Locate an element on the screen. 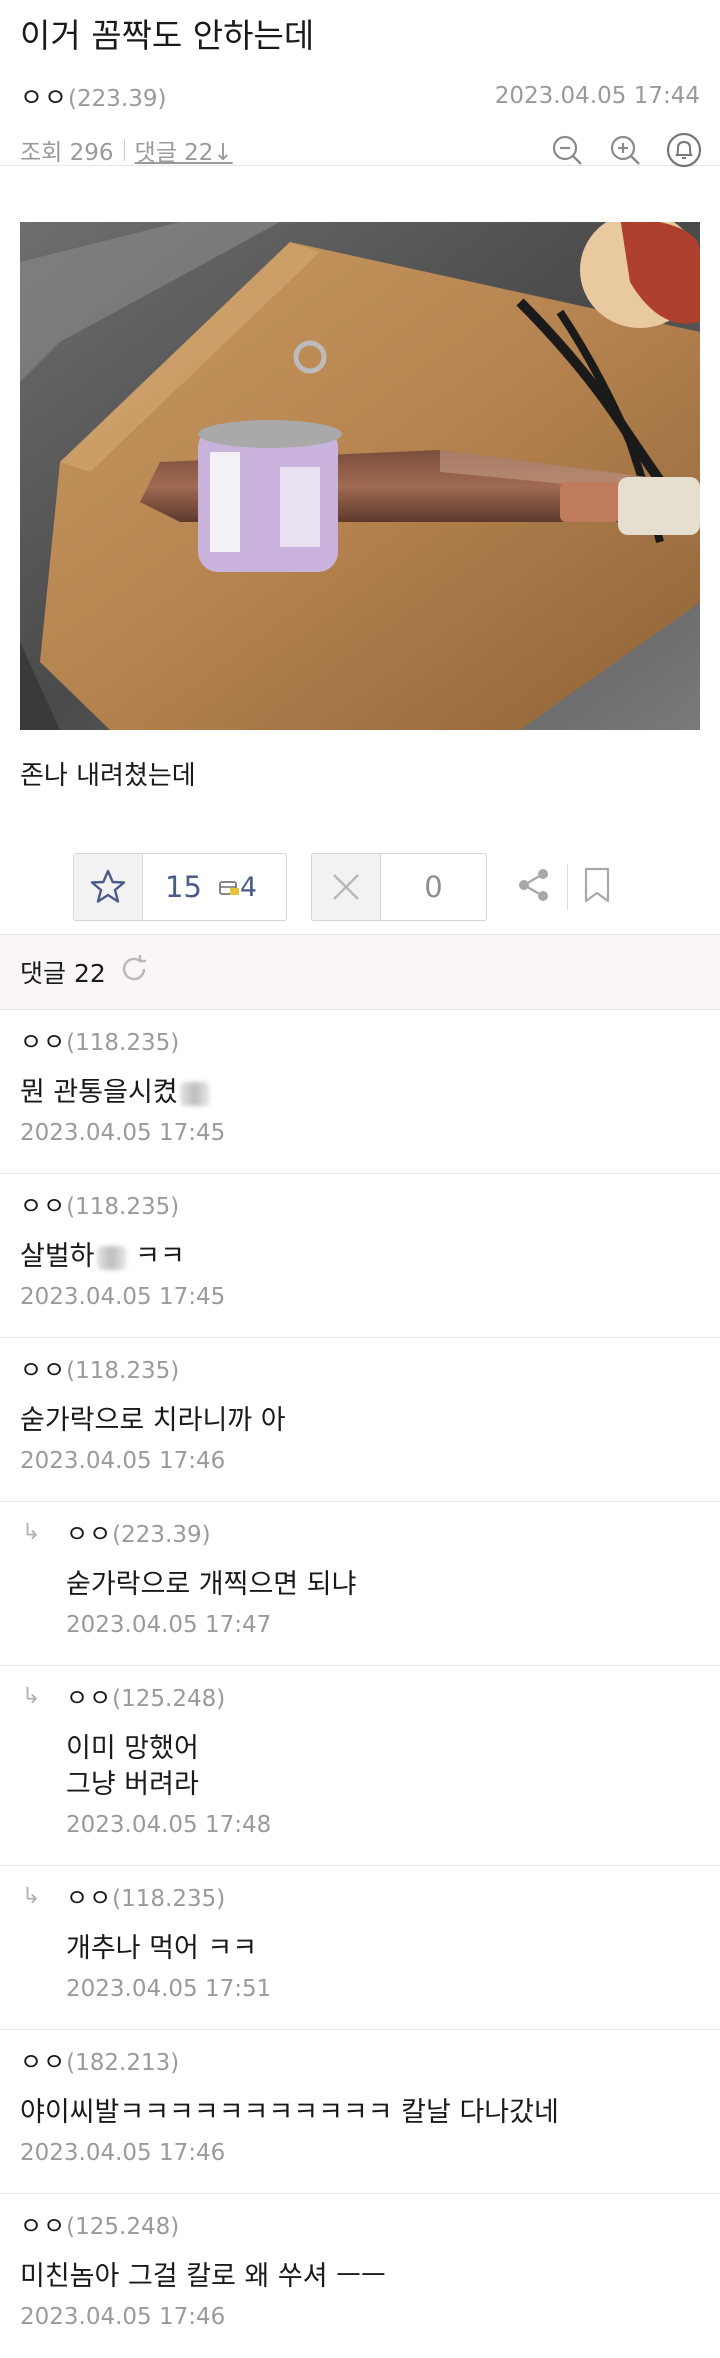  post-body: 존나 내려쳤는데 is located at coordinates (108, 776).